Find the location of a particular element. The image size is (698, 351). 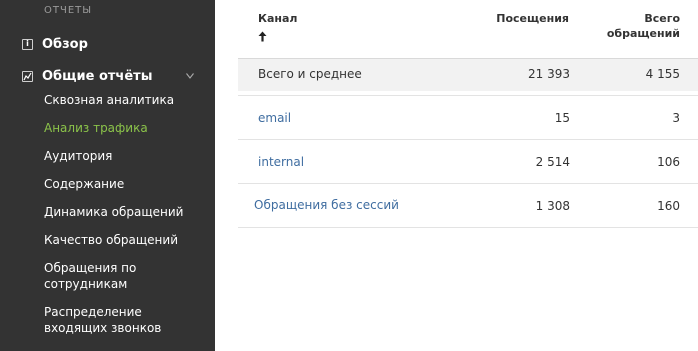

sidebar-item-requests-quality: Качество обращений is located at coordinates (124, 240).